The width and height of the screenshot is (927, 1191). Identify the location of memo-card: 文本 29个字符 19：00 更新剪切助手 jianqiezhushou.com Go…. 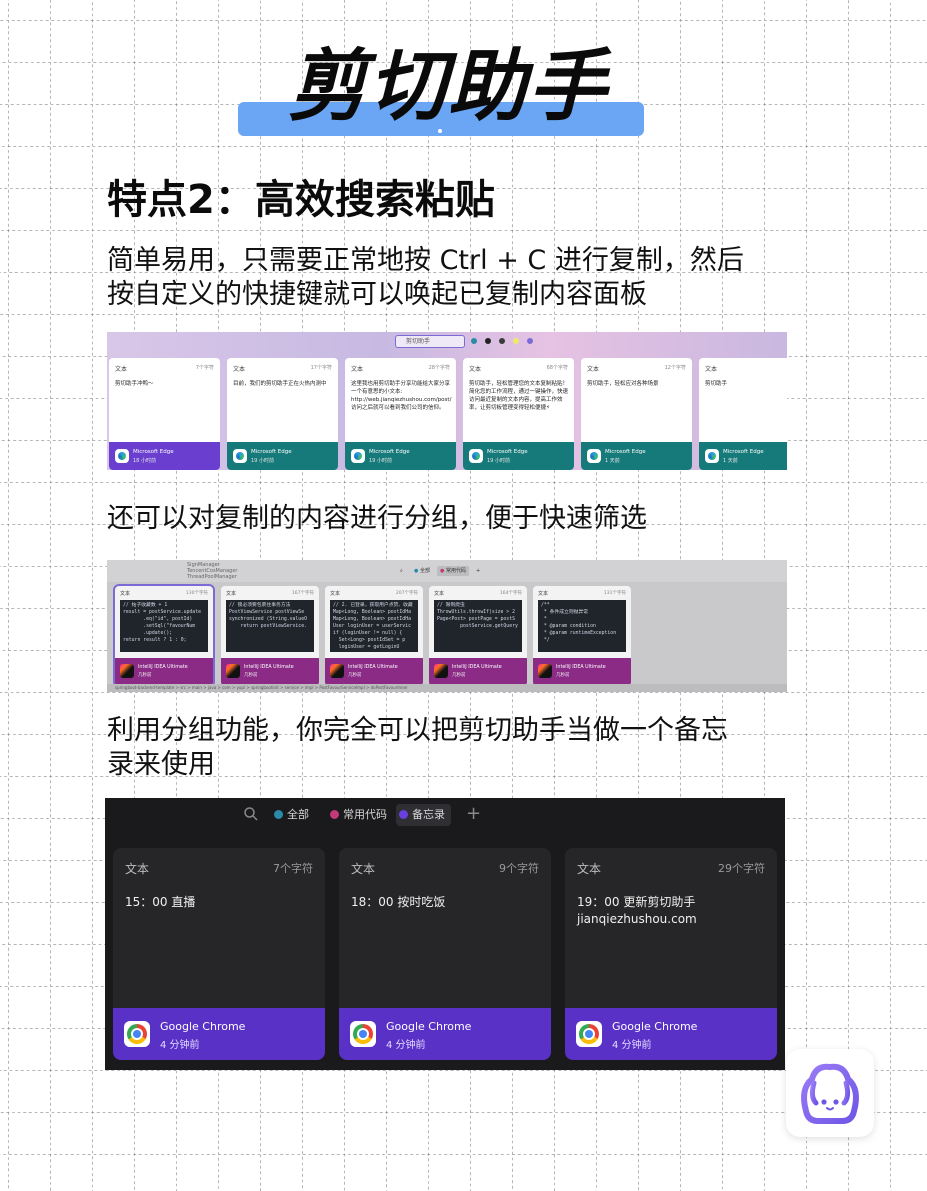
(671, 954).